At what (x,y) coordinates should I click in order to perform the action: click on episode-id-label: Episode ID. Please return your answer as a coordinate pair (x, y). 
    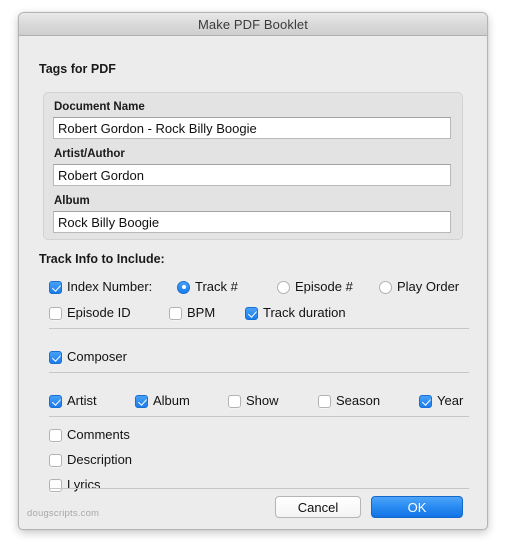
    Looking at the image, I should click on (99, 312).